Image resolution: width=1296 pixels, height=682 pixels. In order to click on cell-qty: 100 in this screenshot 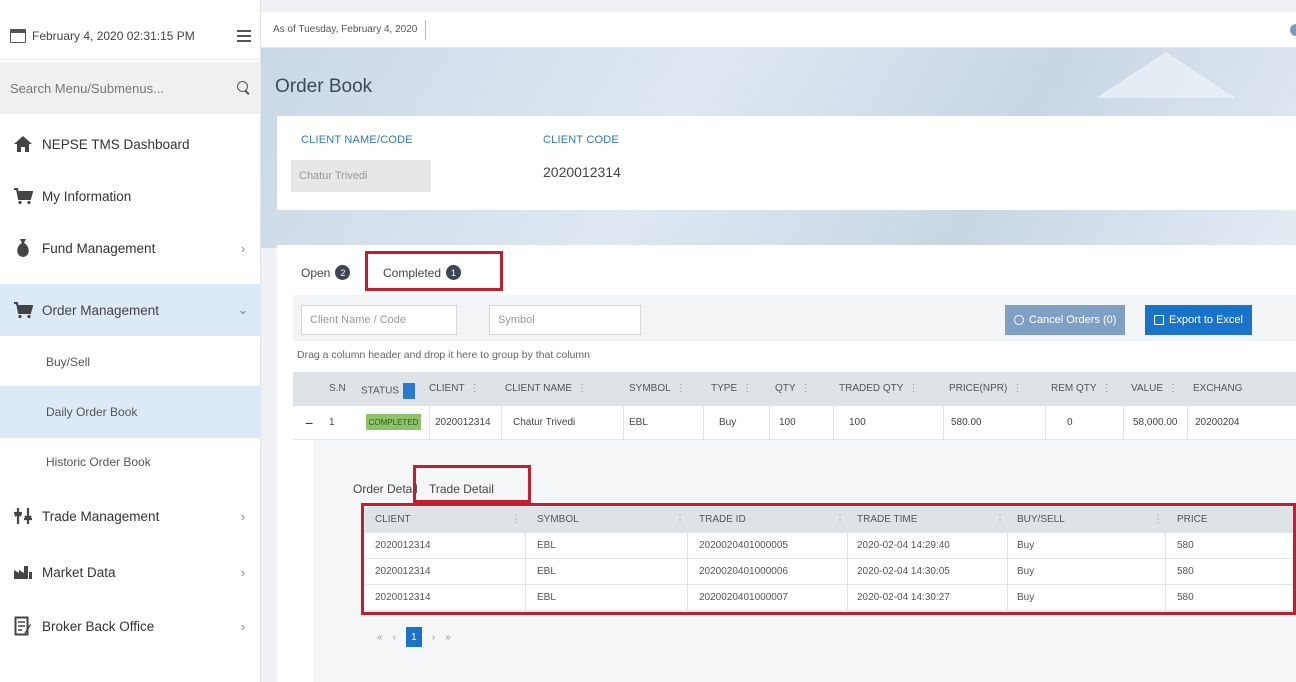, I will do `click(787, 422)`.